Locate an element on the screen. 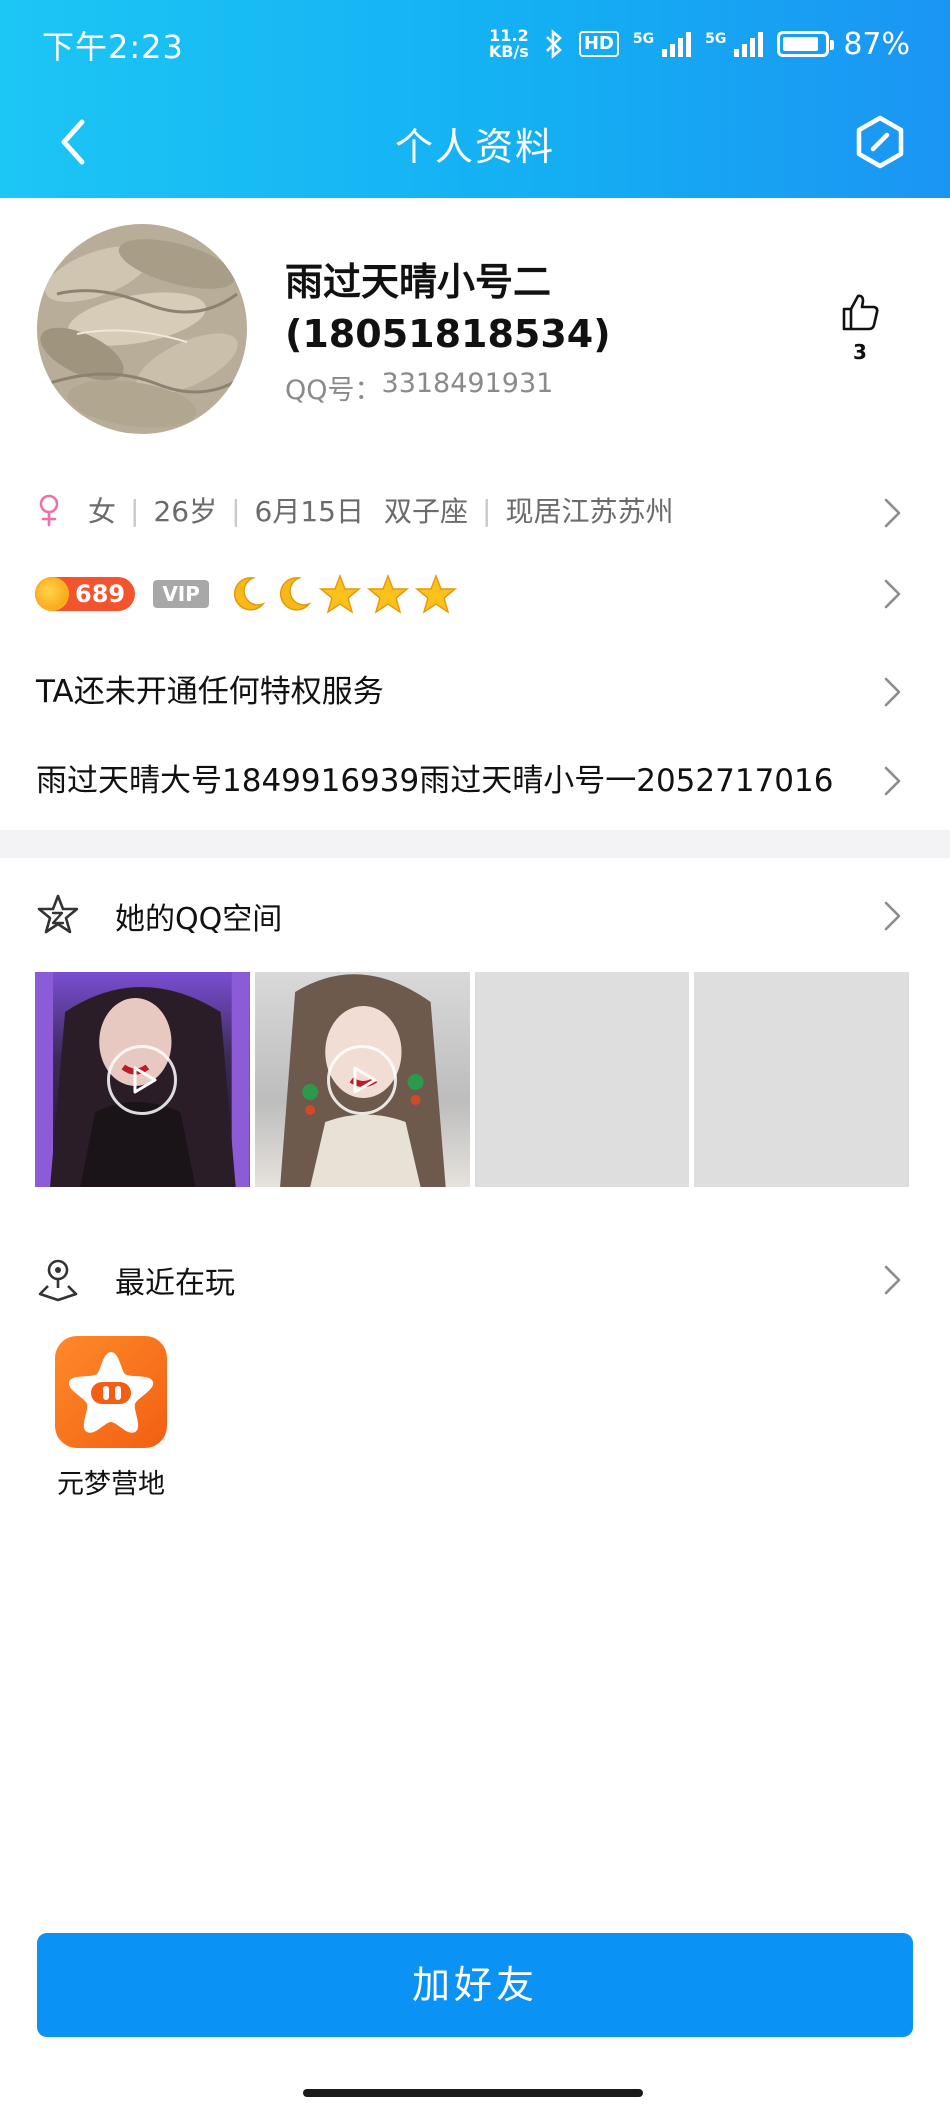 Image resolution: width=950 pixels, height=2112 pixels. signature-text: 雨过天晴大号1849916939雨过天晴小号一2052717016 is located at coordinates (435, 781).